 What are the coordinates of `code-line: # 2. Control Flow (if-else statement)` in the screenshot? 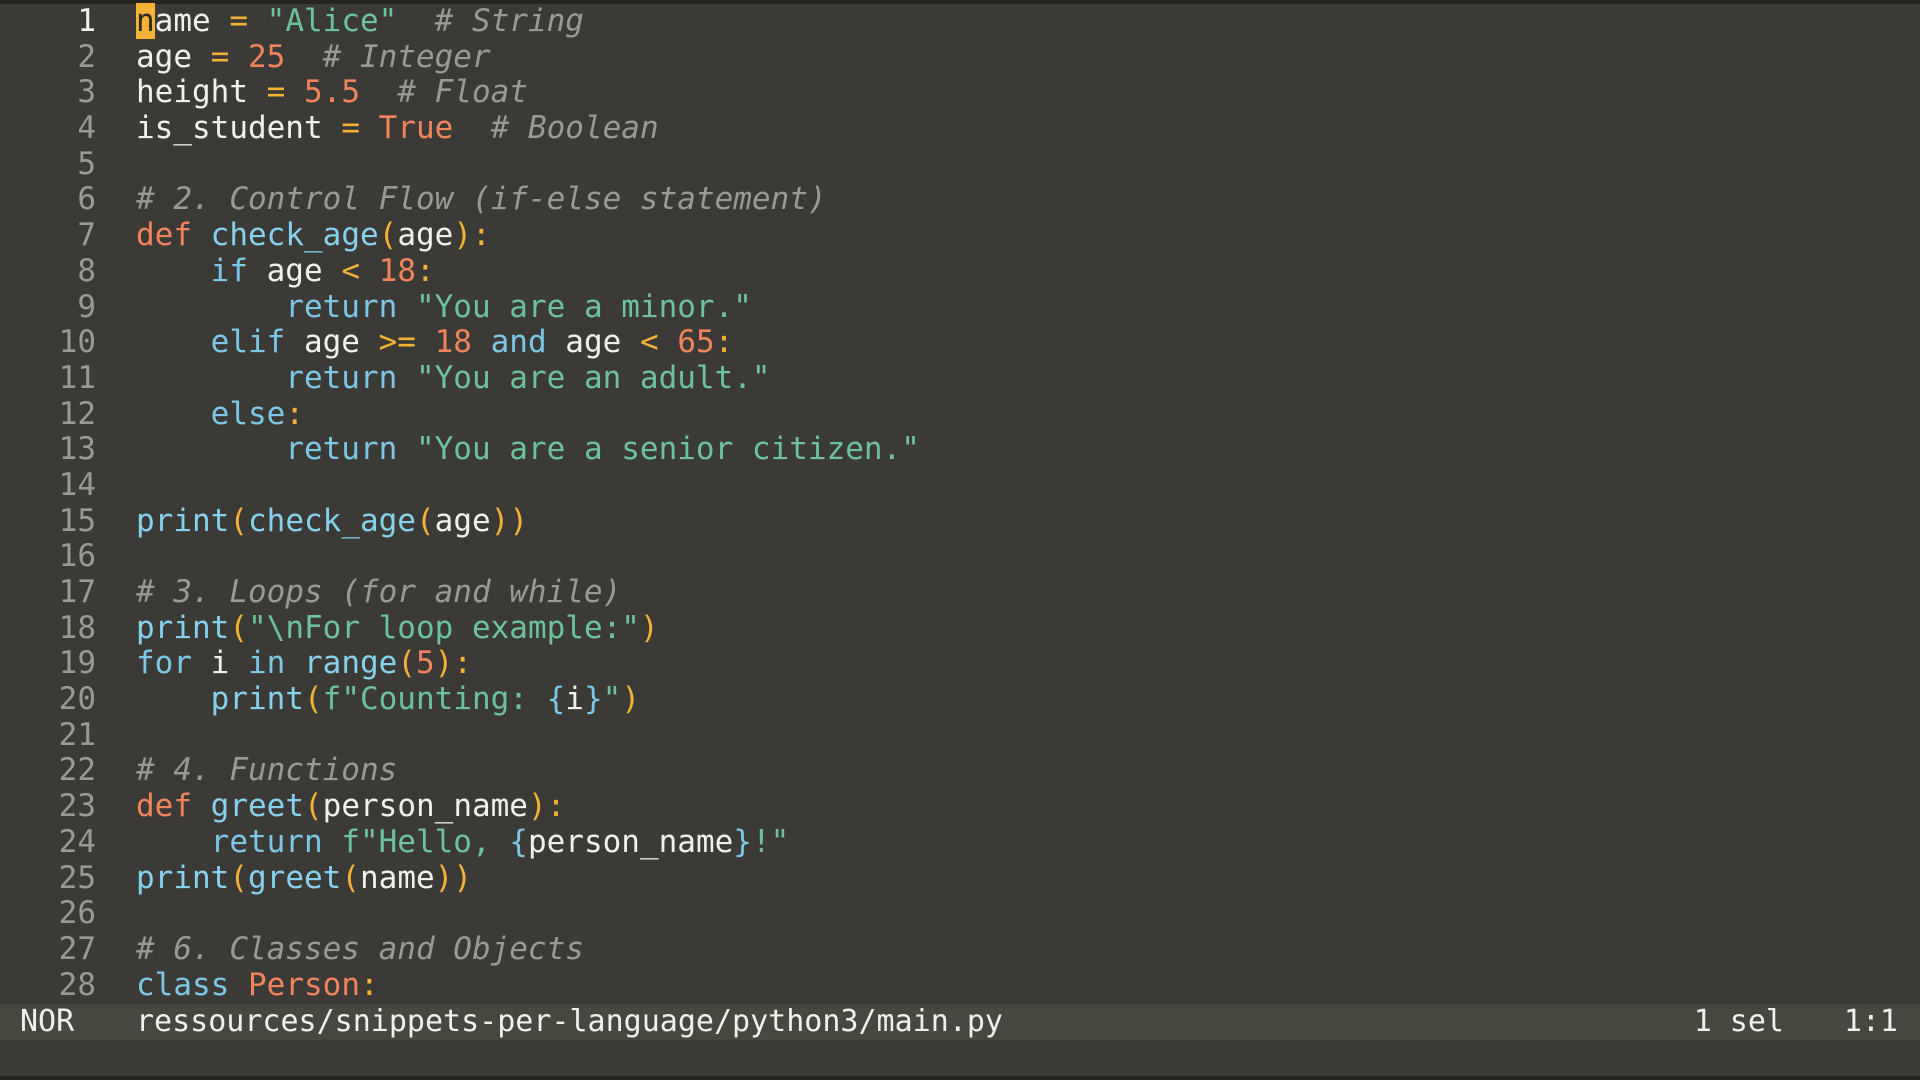 It's located at (1028, 200).